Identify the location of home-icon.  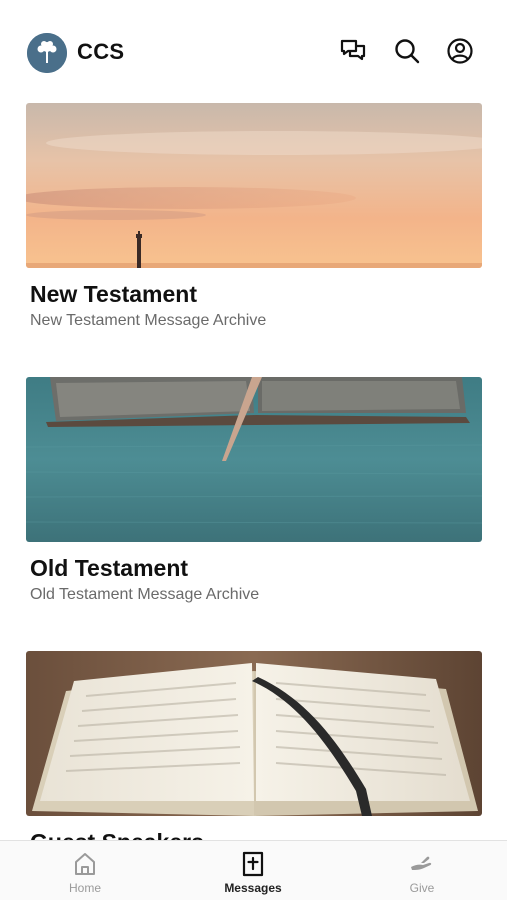
(85, 864).